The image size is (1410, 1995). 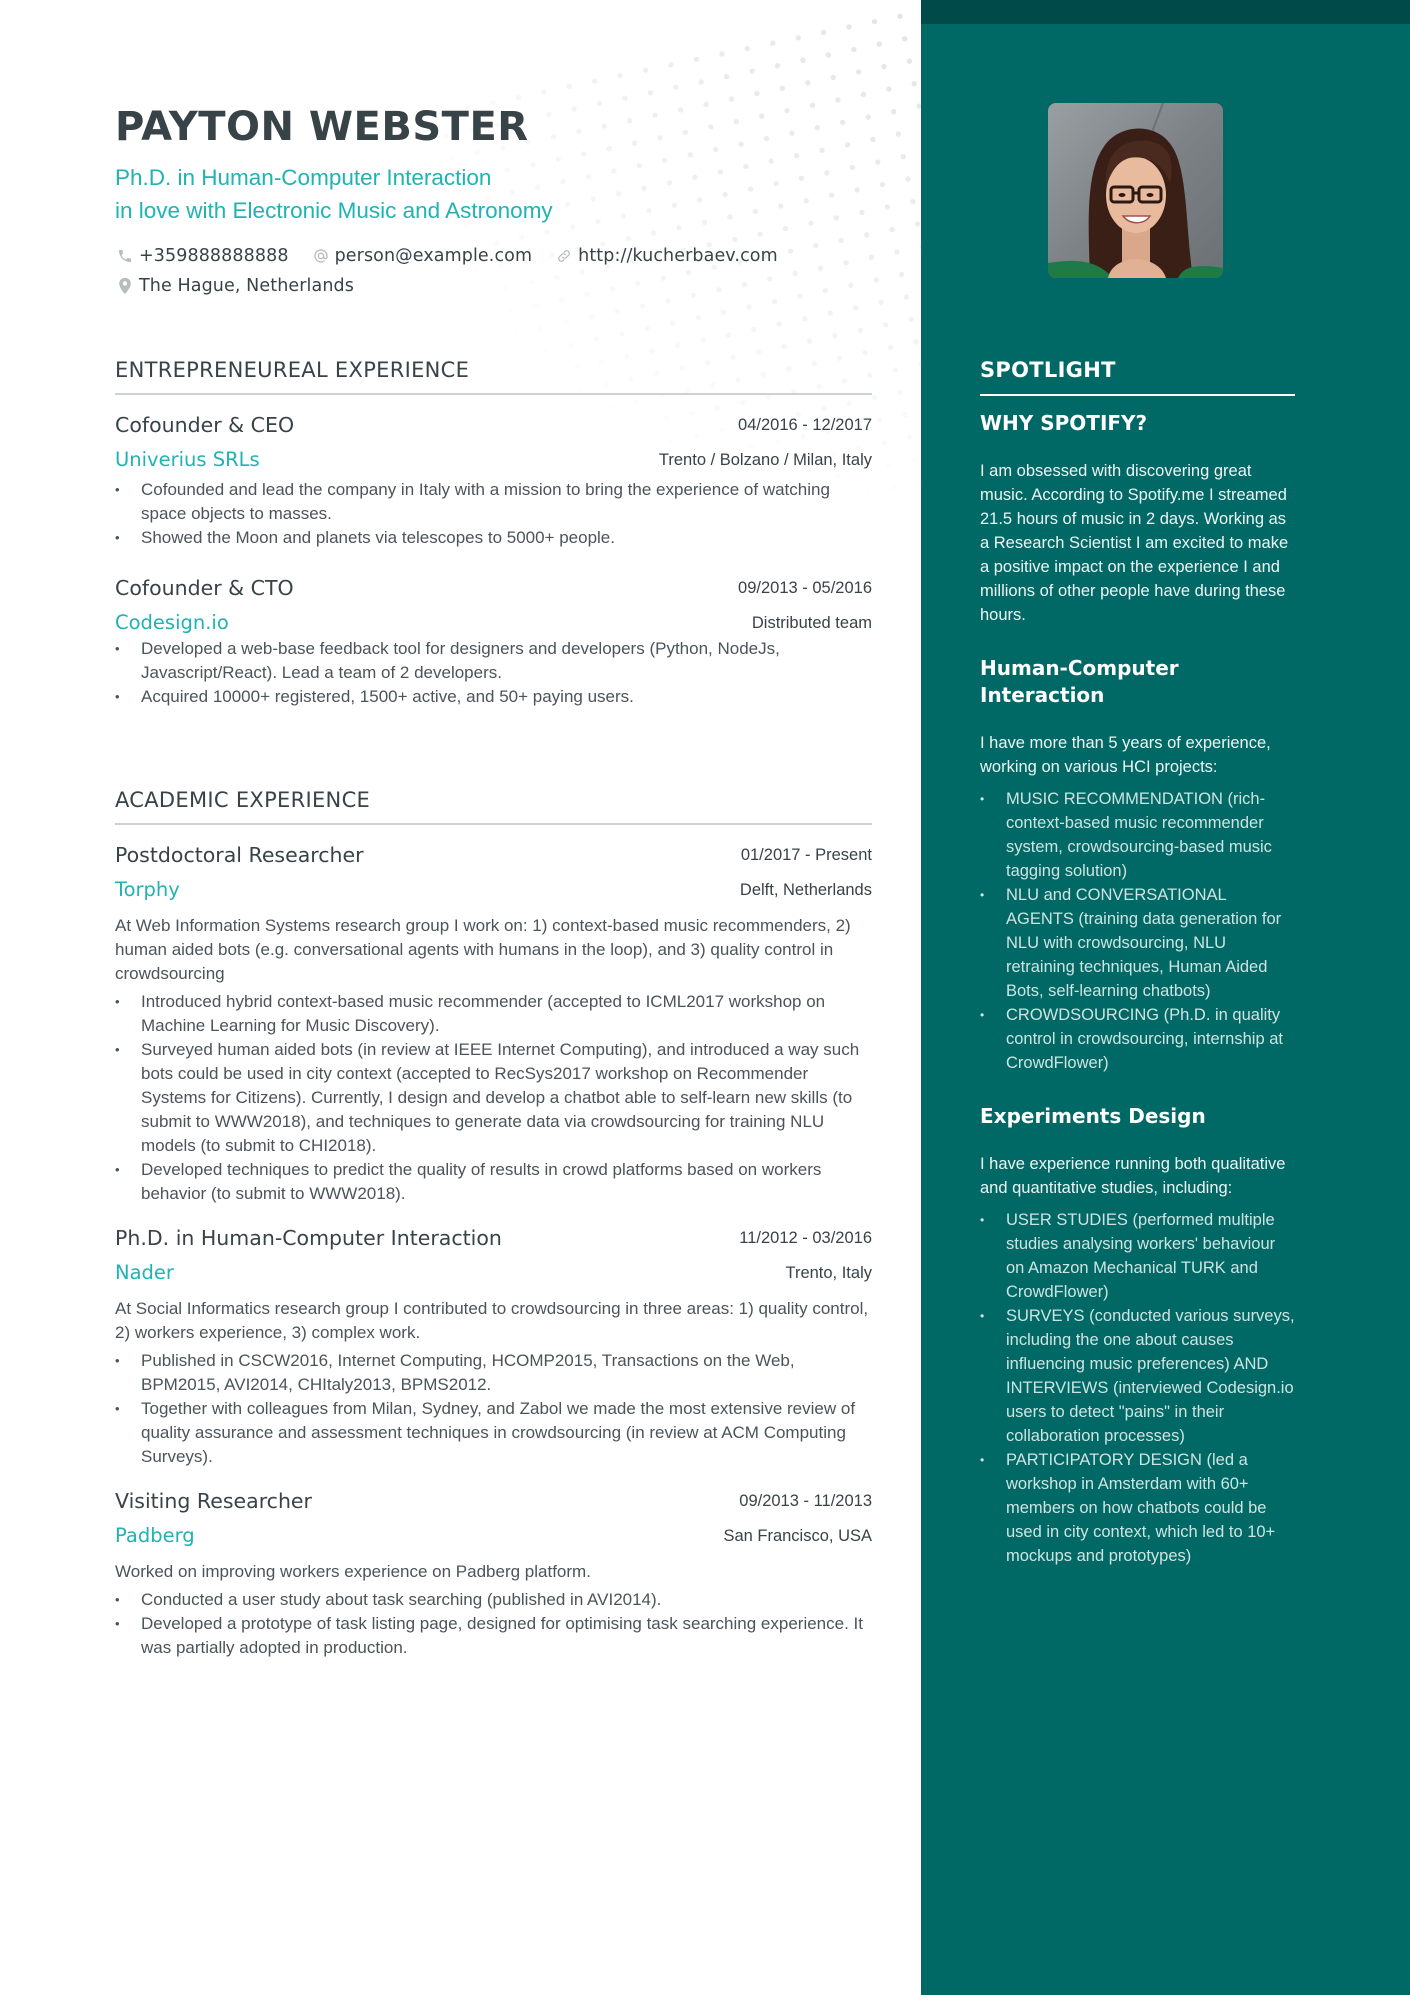 I want to click on sidebar-top-band, so click(x=1165, y=12).